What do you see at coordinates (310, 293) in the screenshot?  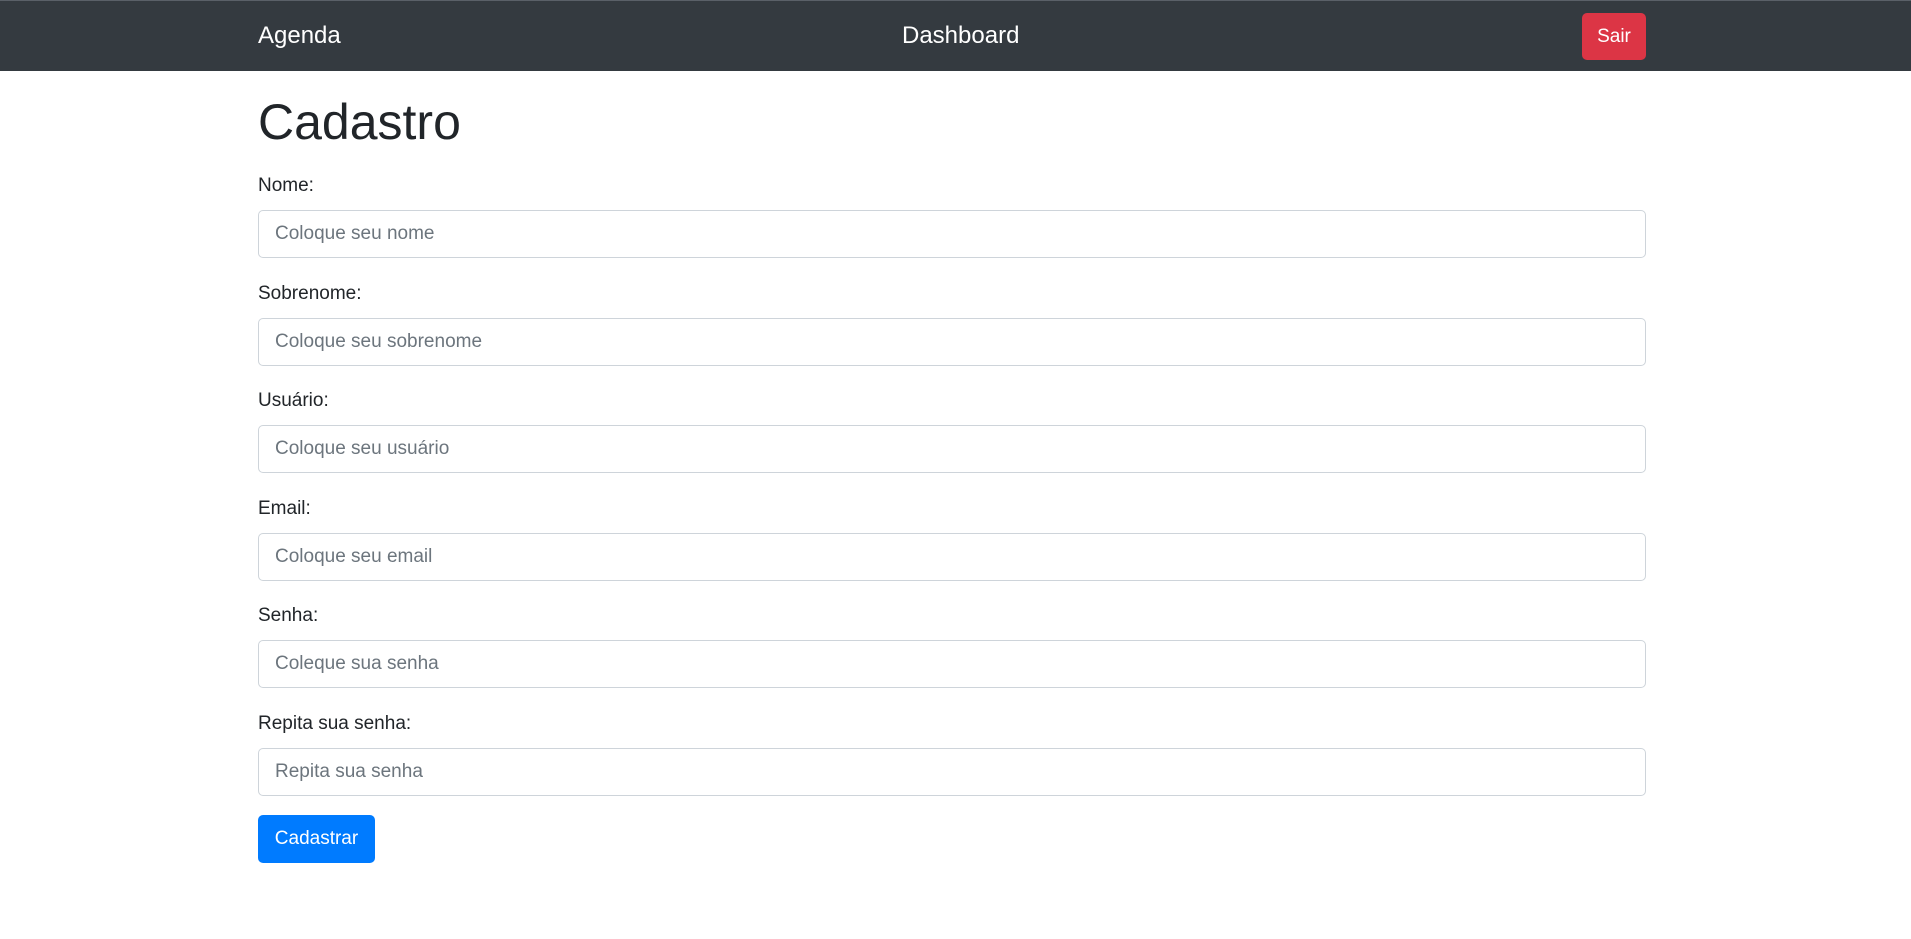 I see `sobrenome-label: Sobrenome:` at bounding box center [310, 293].